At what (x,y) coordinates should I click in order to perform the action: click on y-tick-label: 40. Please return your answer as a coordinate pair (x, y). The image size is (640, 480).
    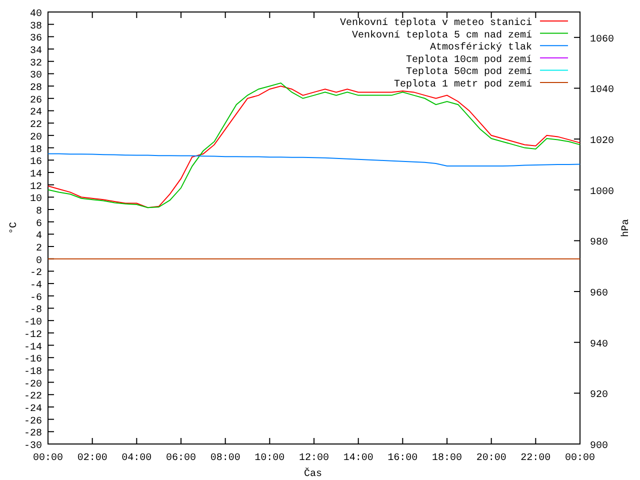
    Looking at the image, I should click on (36, 14).